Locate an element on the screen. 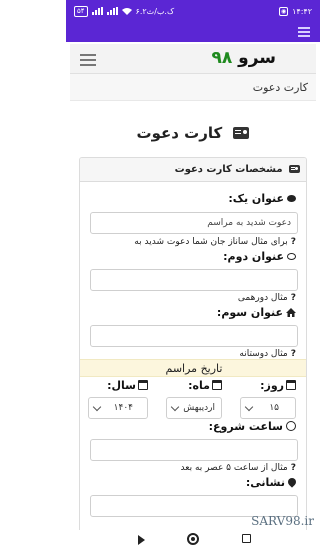  watermark: SARV98.ir is located at coordinates (282, 521).